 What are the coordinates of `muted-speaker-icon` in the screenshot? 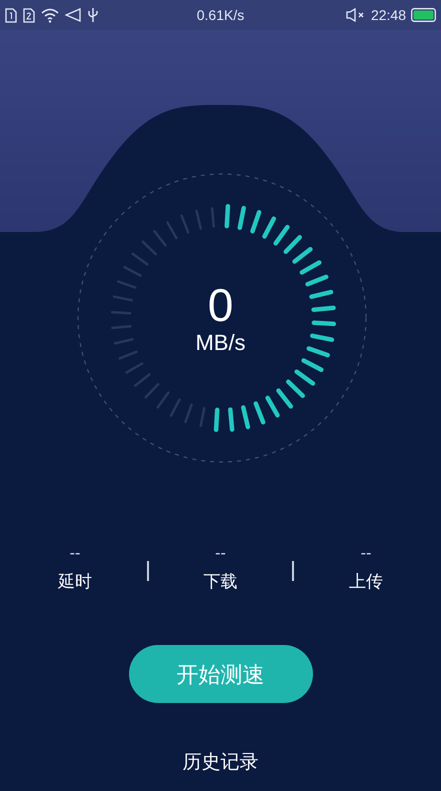 It's located at (356, 15).